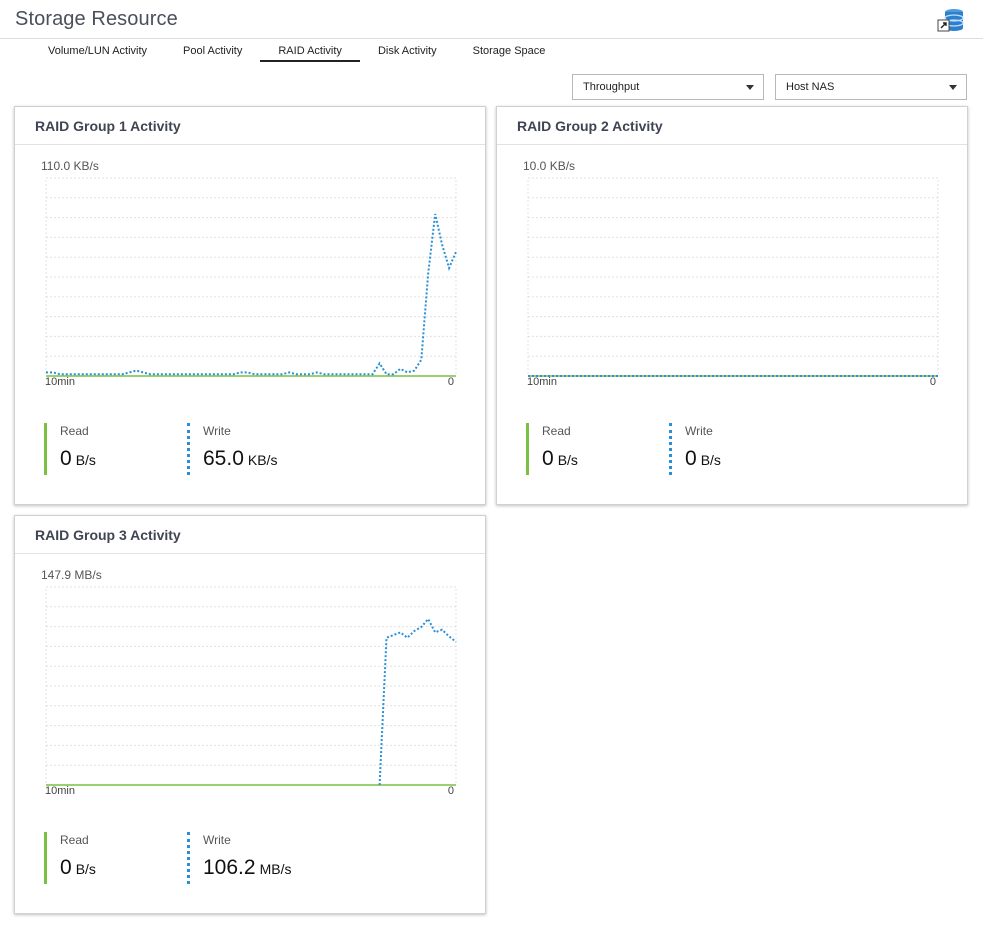 The image size is (983, 939). Describe the element at coordinates (108, 126) in the screenshot. I see `card-title: RAID Group 1 Activity` at that location.